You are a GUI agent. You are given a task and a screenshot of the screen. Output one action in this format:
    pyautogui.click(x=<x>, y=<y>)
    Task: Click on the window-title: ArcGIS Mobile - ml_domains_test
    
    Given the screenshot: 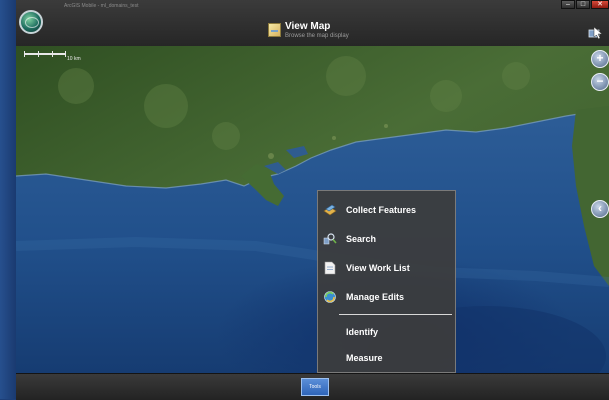 What is the action you would take?
    pyautogui.click(x=101, y=6)
    